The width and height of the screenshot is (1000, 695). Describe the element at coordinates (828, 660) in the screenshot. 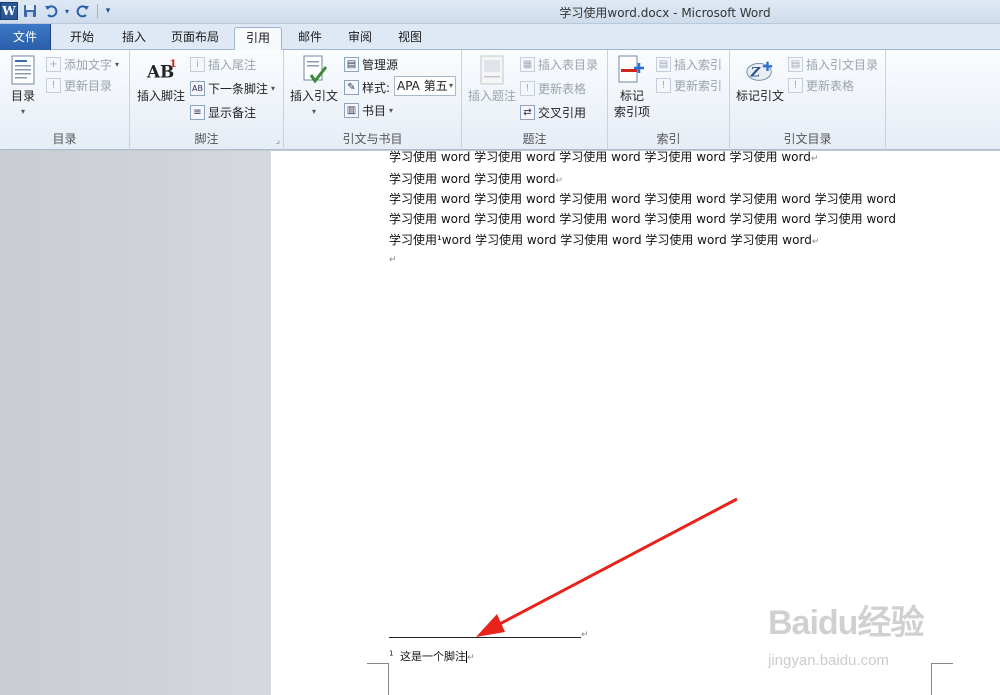

I see `watermark-url: jingyan.baidu.com` at that location.